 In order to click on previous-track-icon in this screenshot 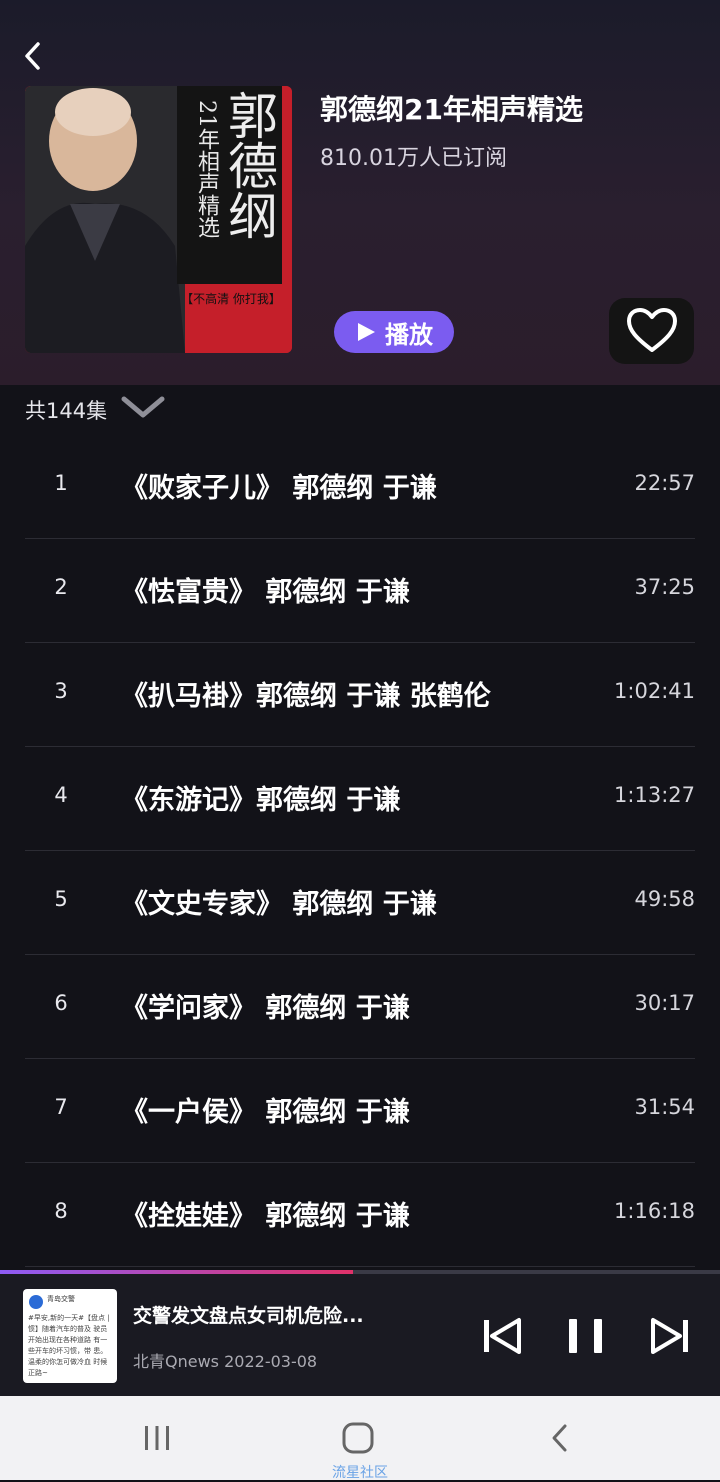, I will do `click(501, 1336)`.